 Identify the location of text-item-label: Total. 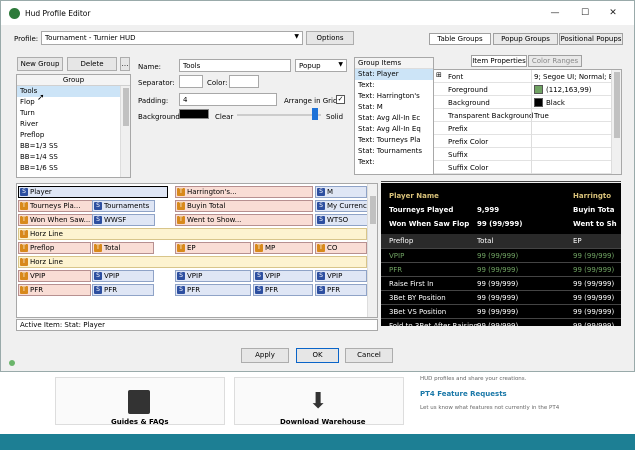
(112, 248).